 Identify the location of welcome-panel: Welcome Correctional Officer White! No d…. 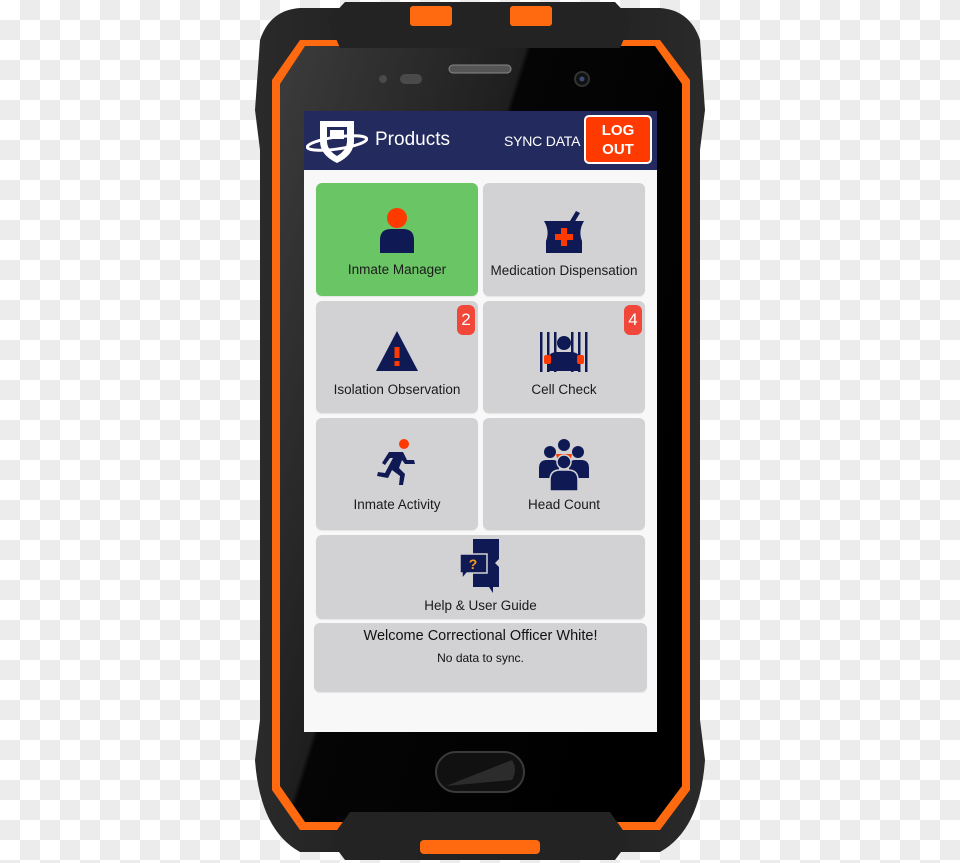
(480, 657).